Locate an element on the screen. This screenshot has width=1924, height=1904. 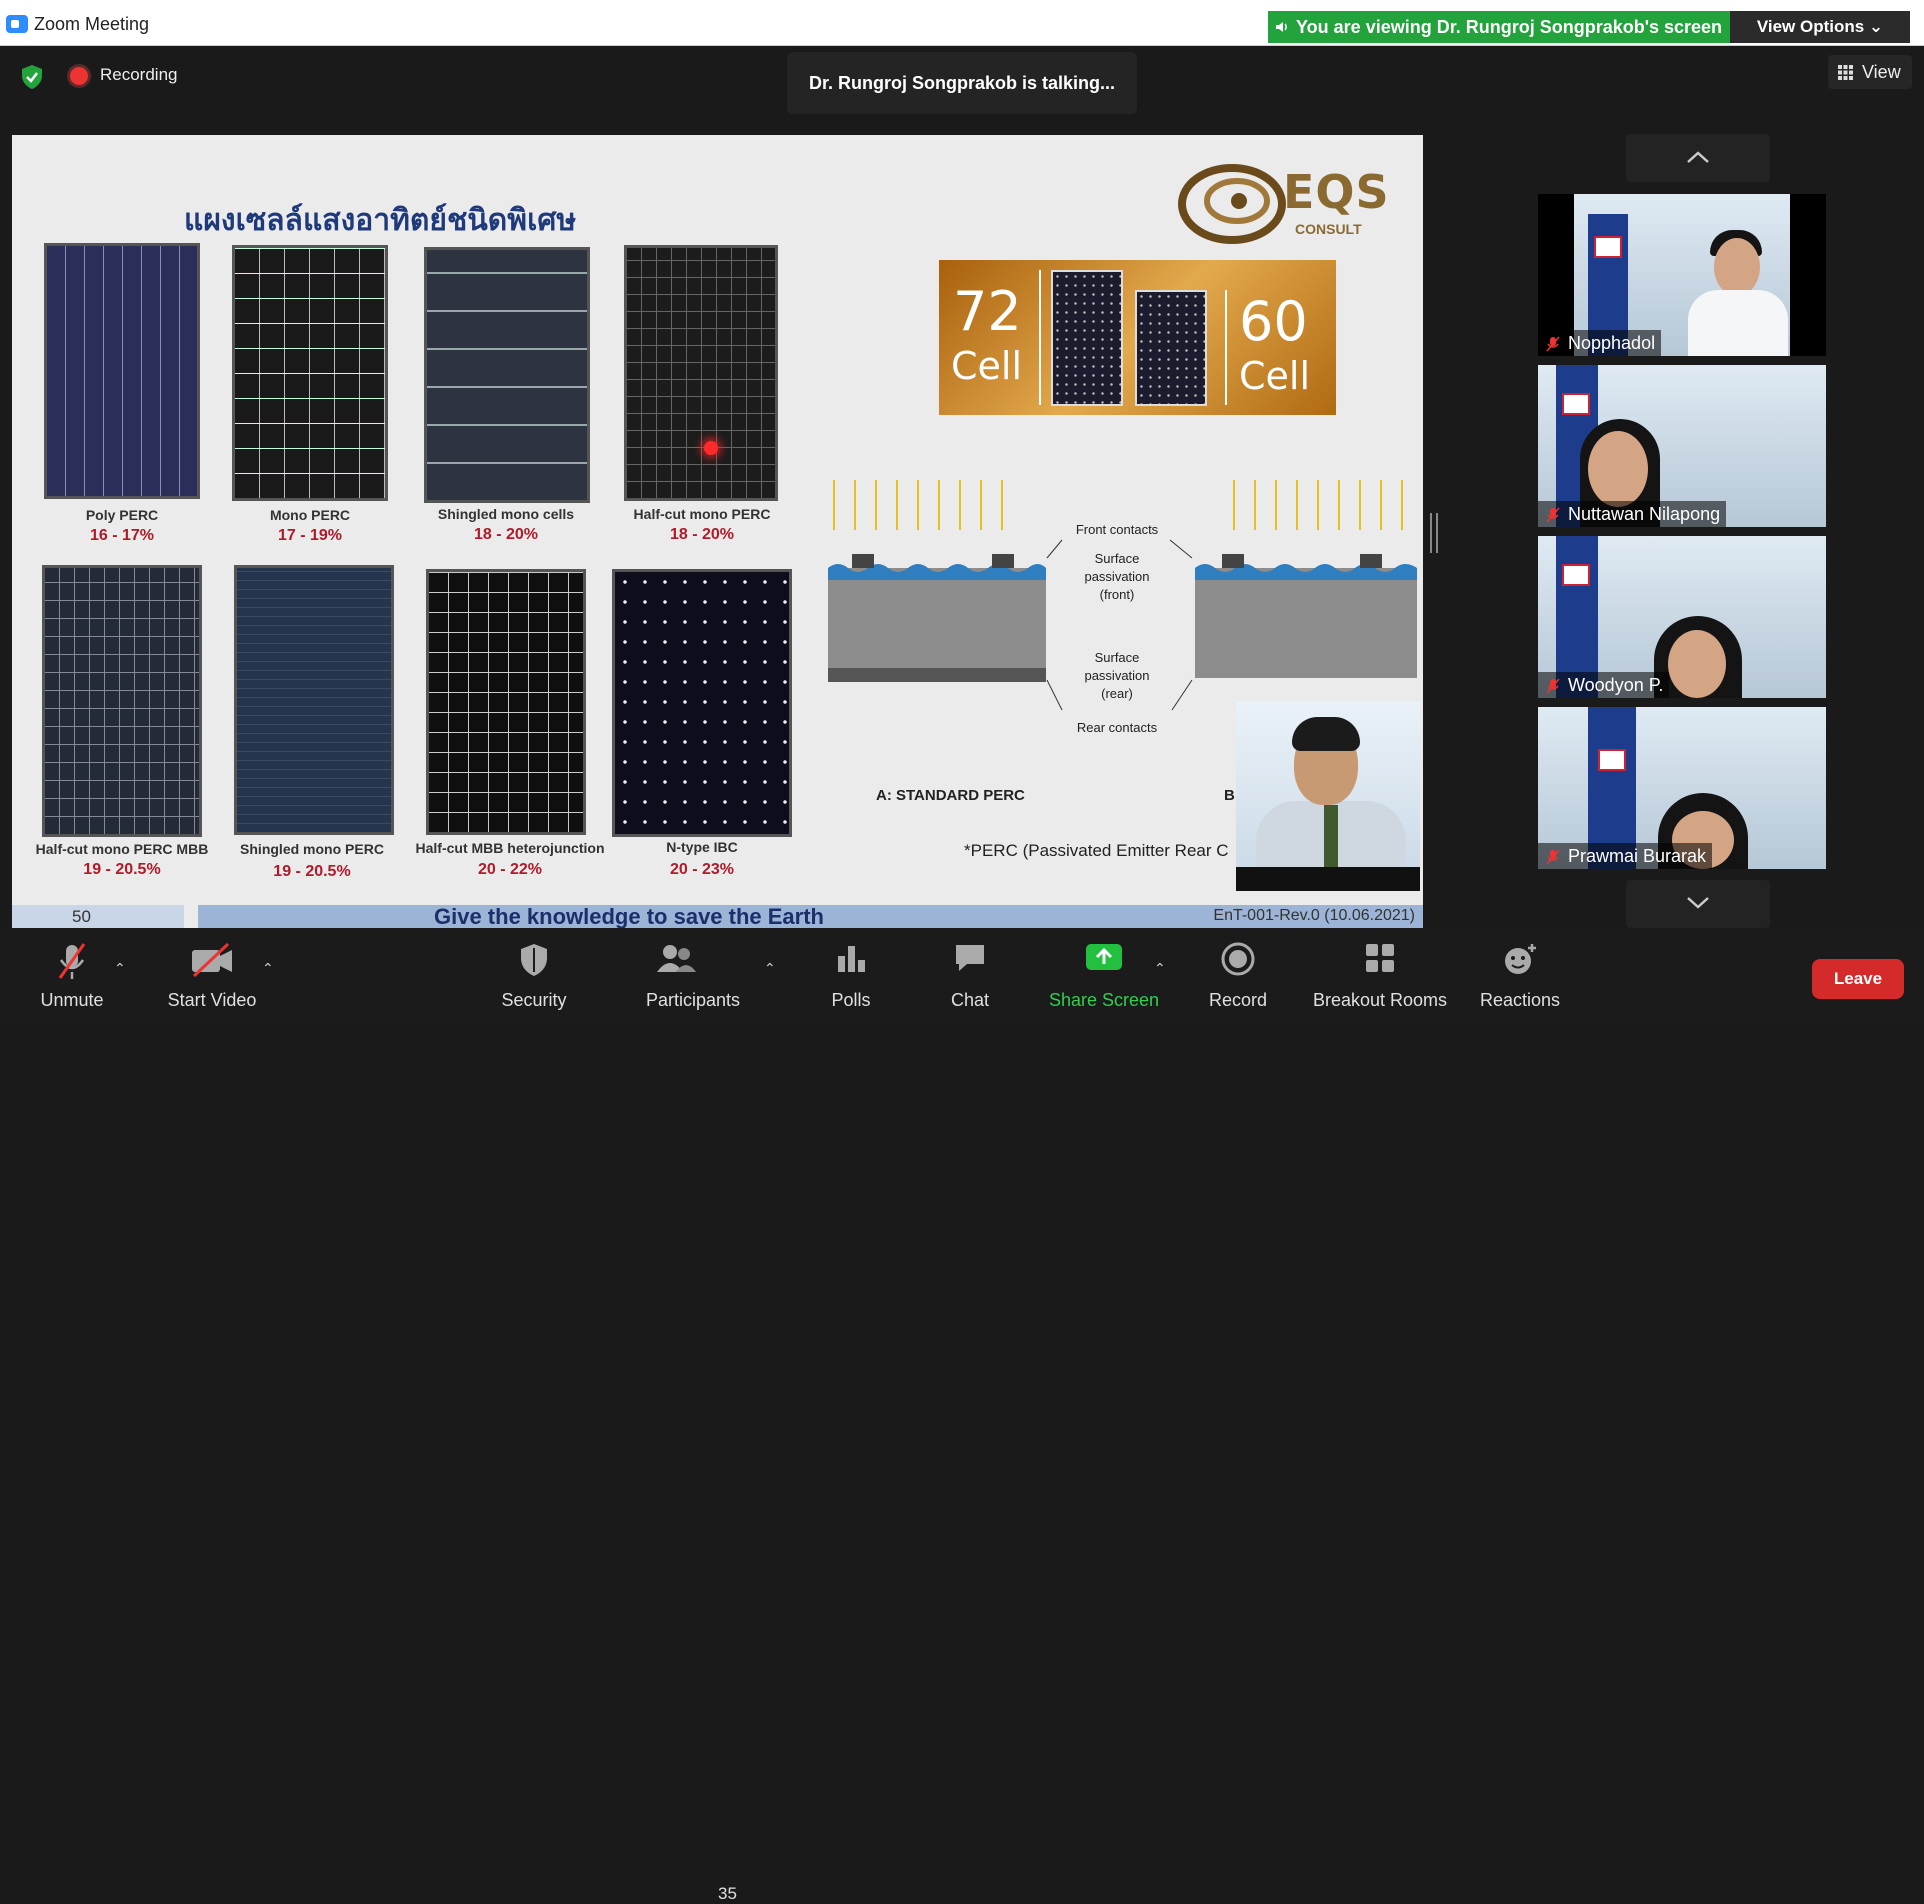
slide-doc-ref: EnT-001-Rev.0 (10.06.2021) is located at coordinates (1314, 915).